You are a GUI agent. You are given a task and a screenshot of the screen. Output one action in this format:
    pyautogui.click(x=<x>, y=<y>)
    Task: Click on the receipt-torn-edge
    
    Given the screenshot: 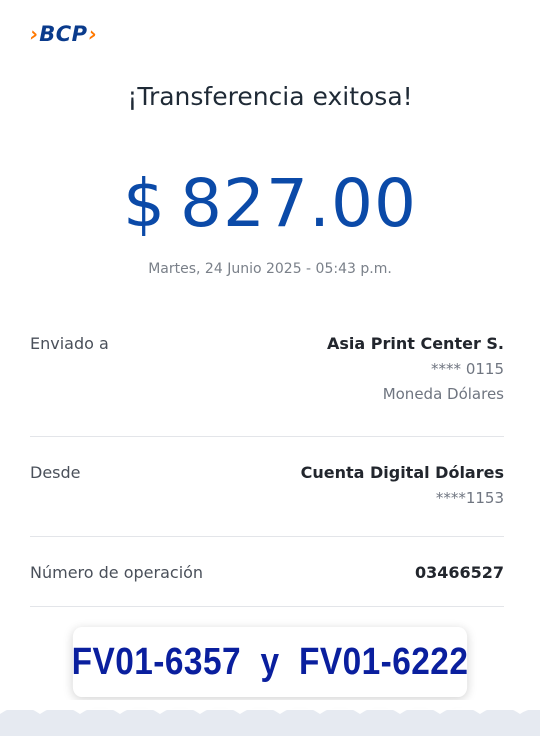 What is the action you would take?
    pyautogui.click(x=270, y=718)
    